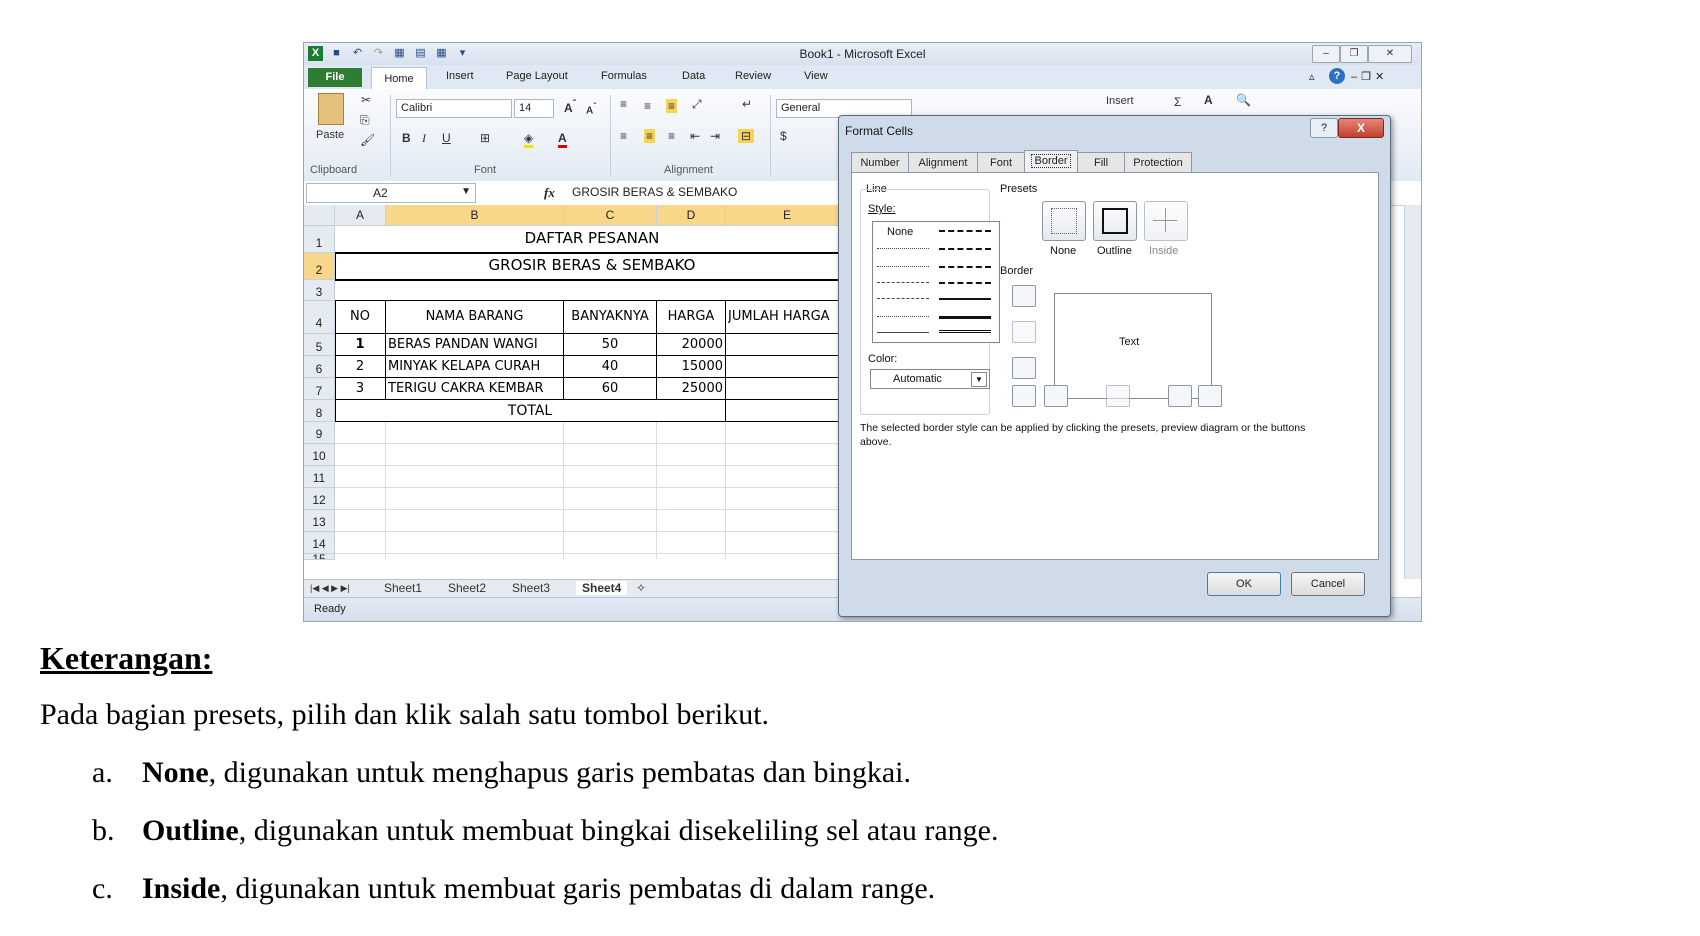  Describe the element at coordinates (330, 135) in the screenshot. I see `paste-button: Paste` at that location.